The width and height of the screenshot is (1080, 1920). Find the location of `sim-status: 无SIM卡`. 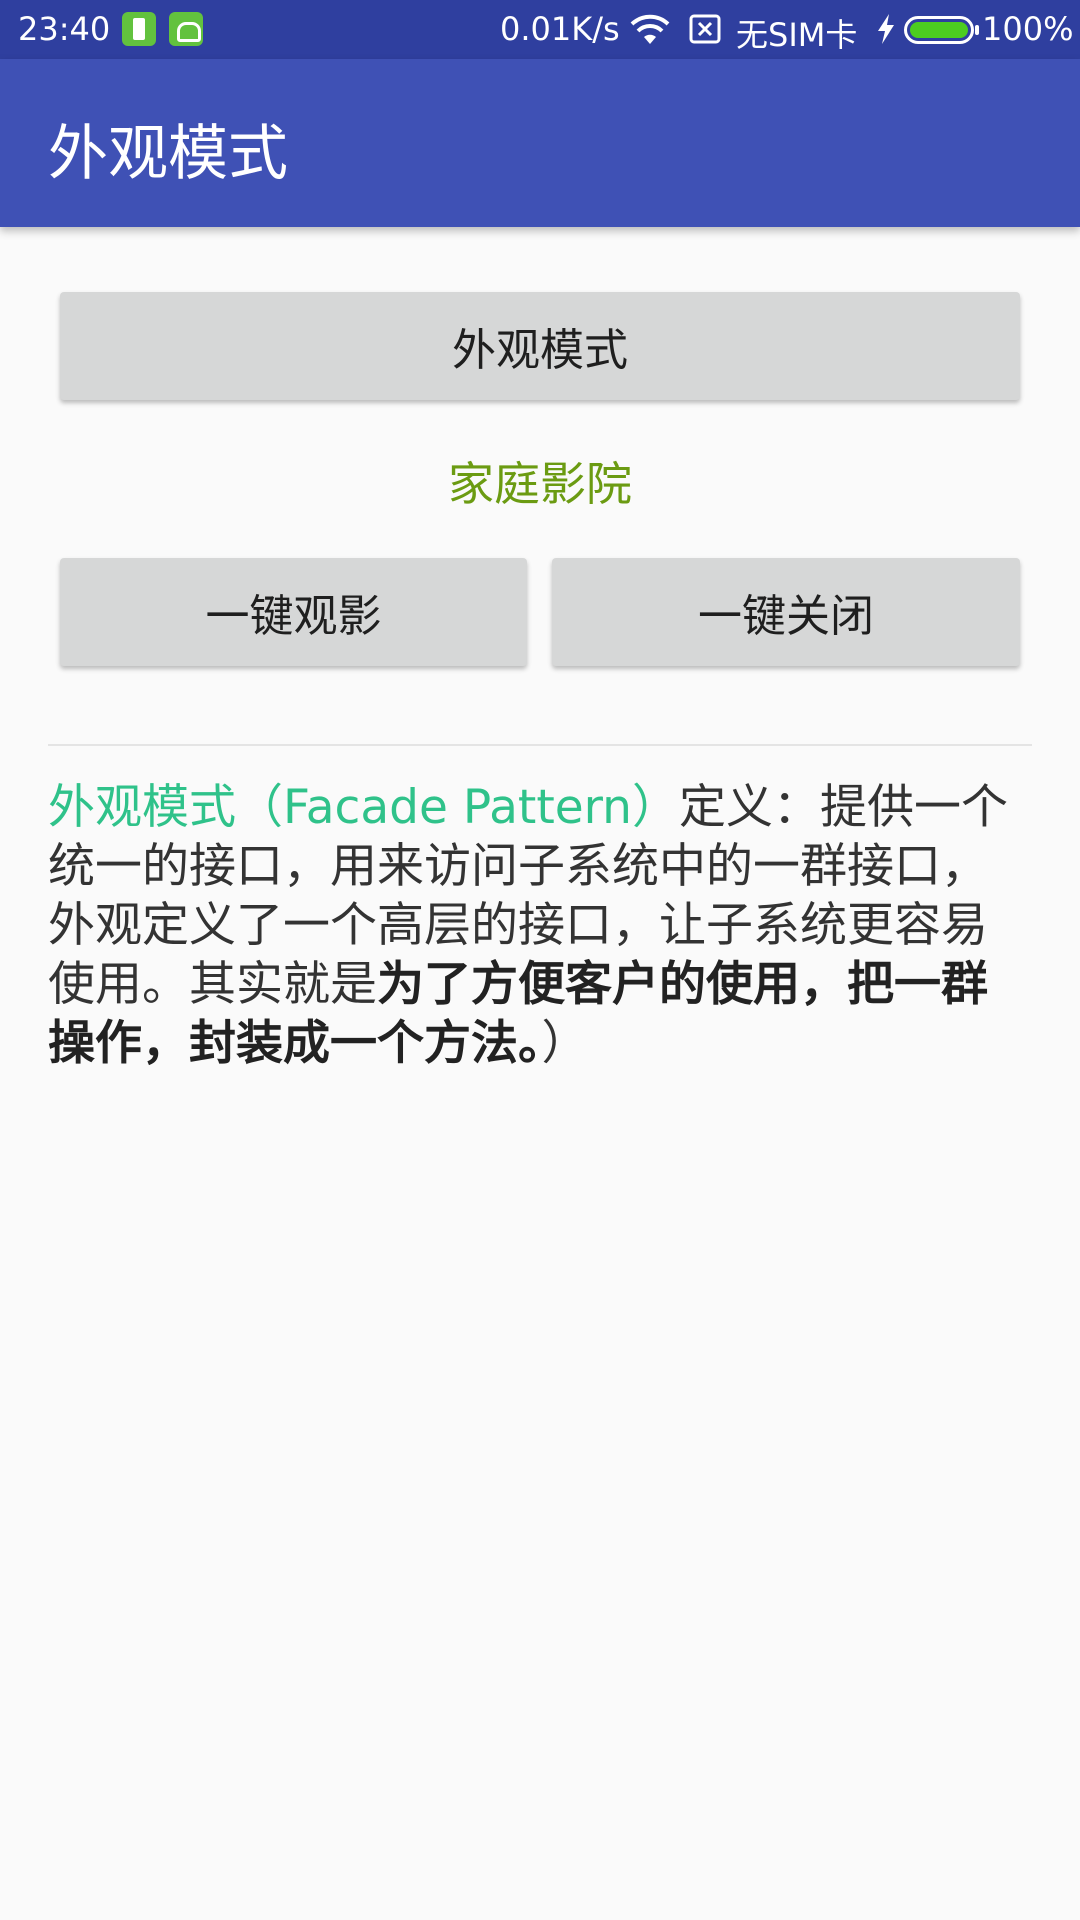

sim-status: 无SIM卡 is located at coordinates (797, 35).